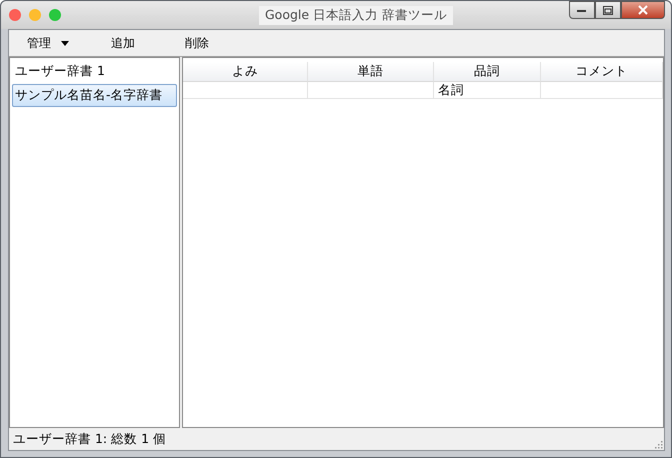 Image resolution: width=672 pixels, height=458 pixels. What do you see at coordinates (245, 72) in the screenshot?
I see `column-header: よみ` at bounding box center [245, 72].